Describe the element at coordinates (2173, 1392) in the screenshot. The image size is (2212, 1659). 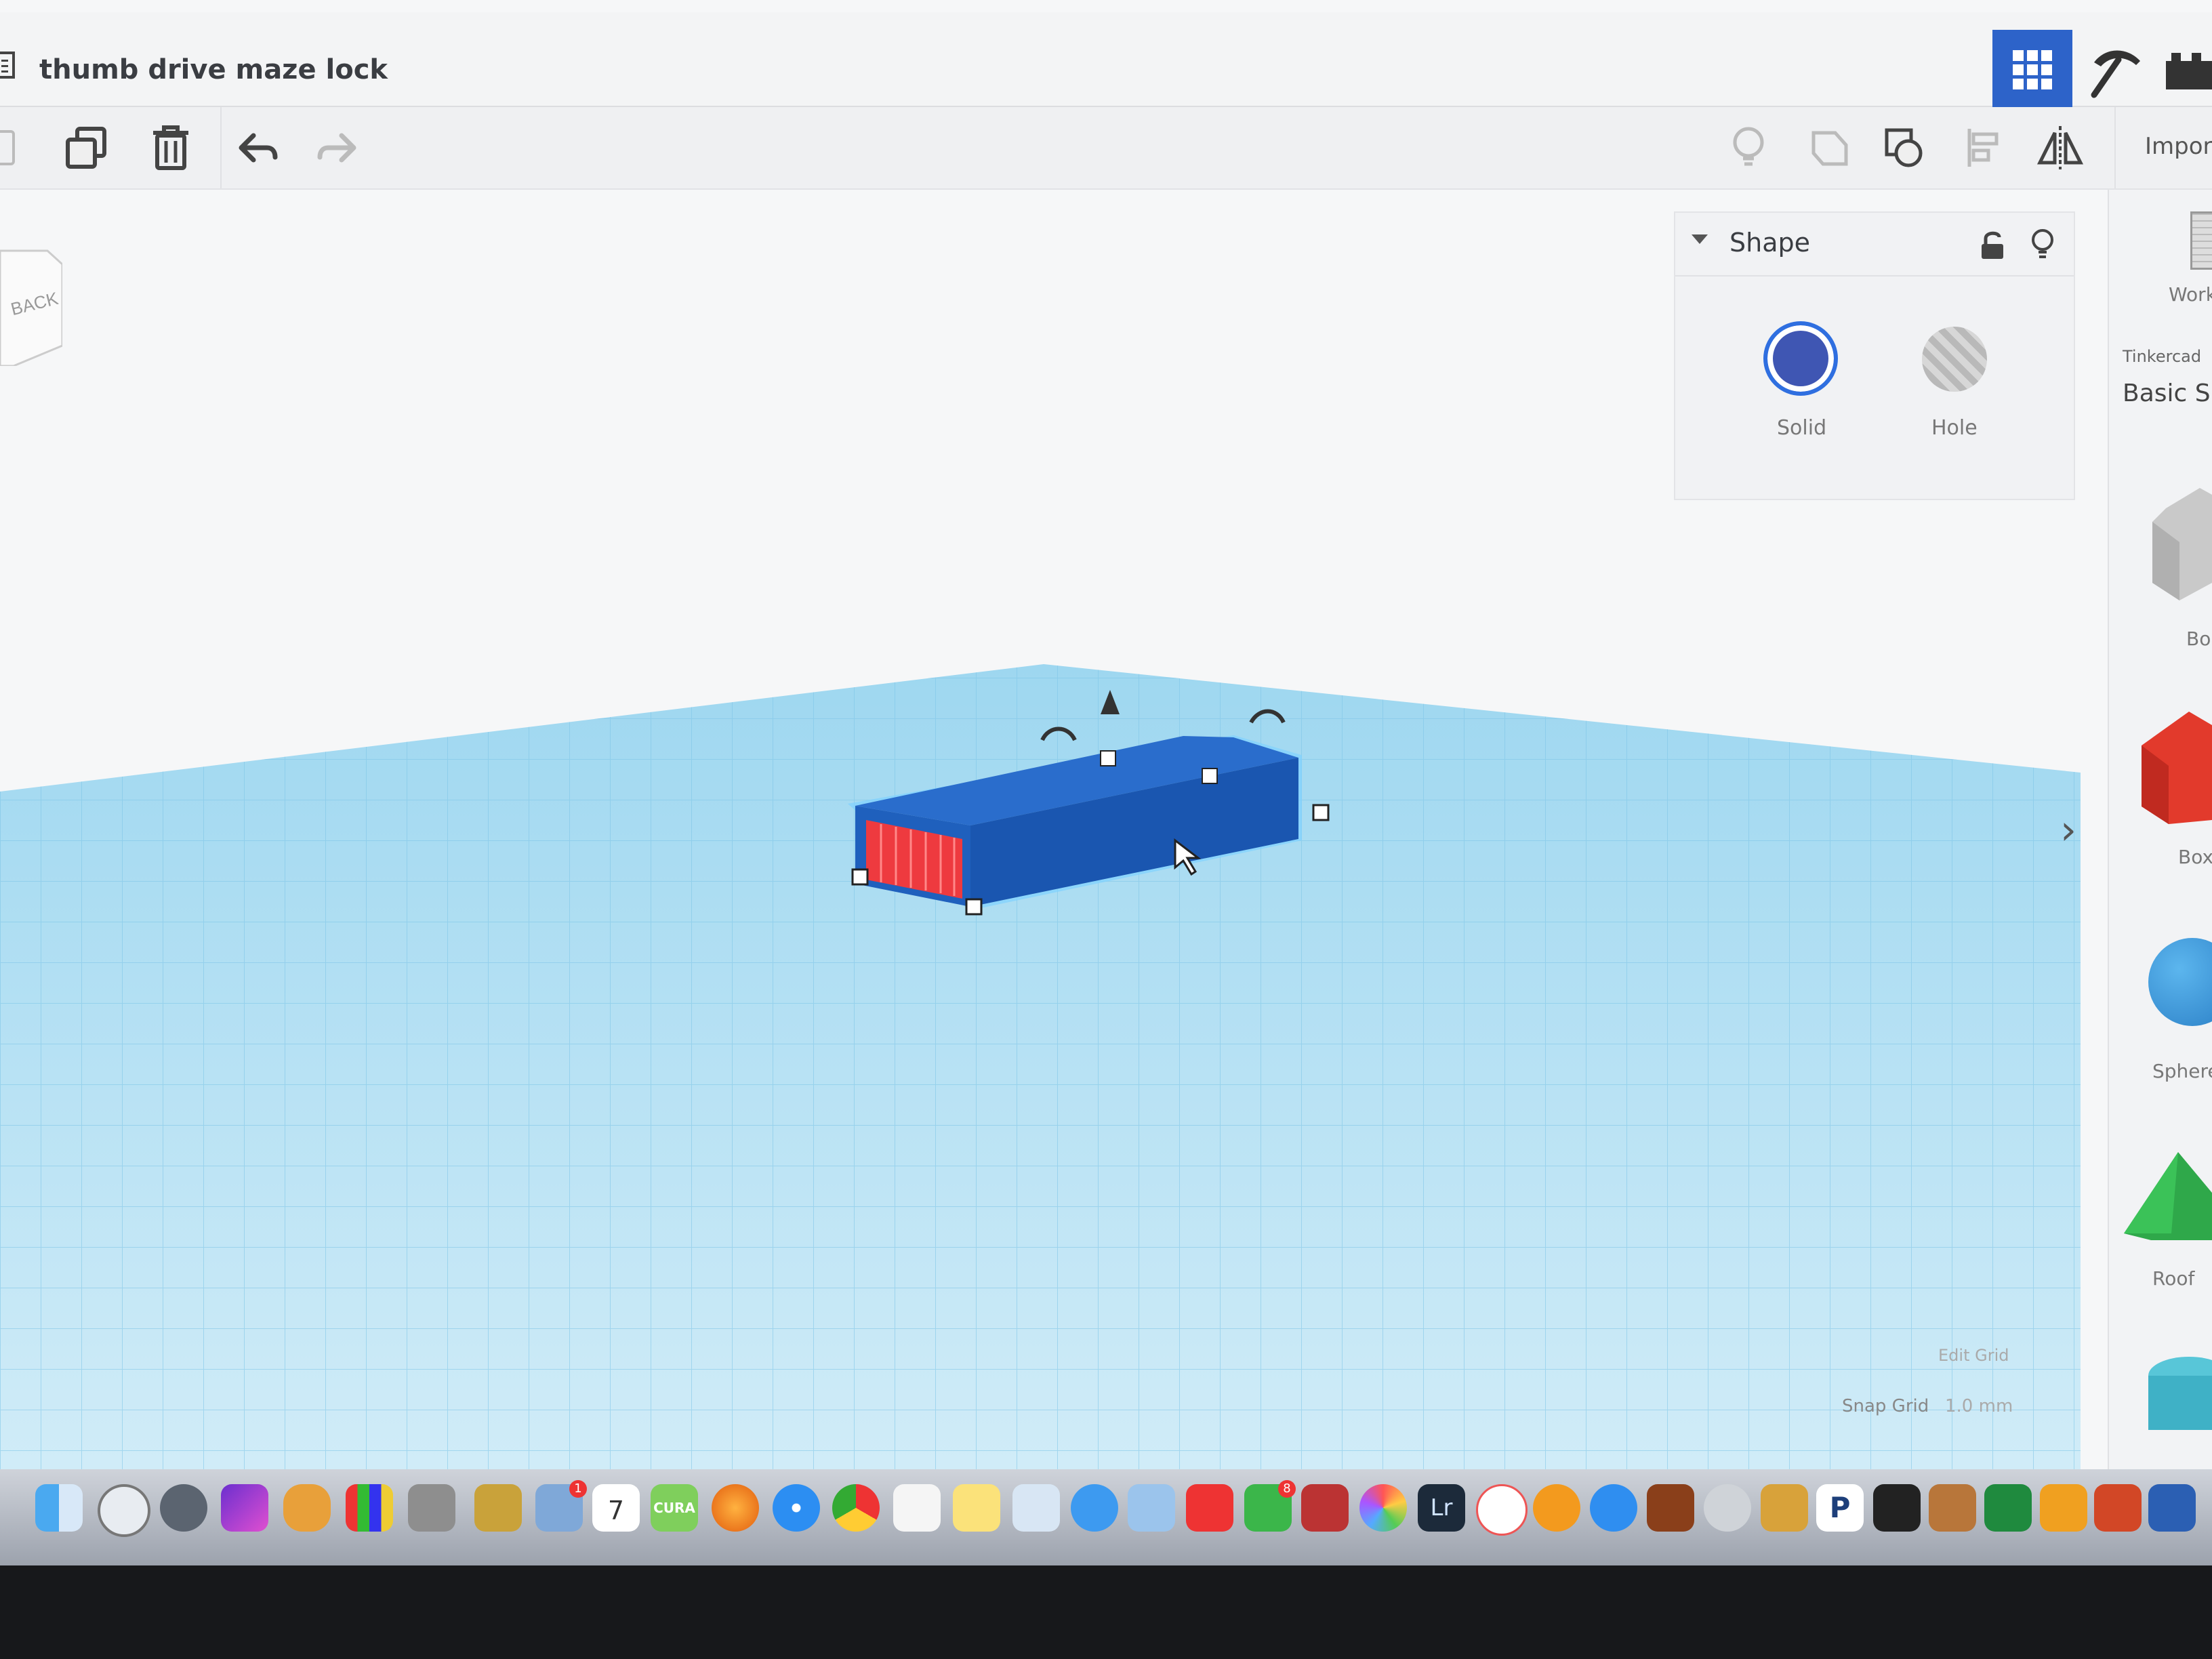
I see `cylinder-shape-icon` at that location.